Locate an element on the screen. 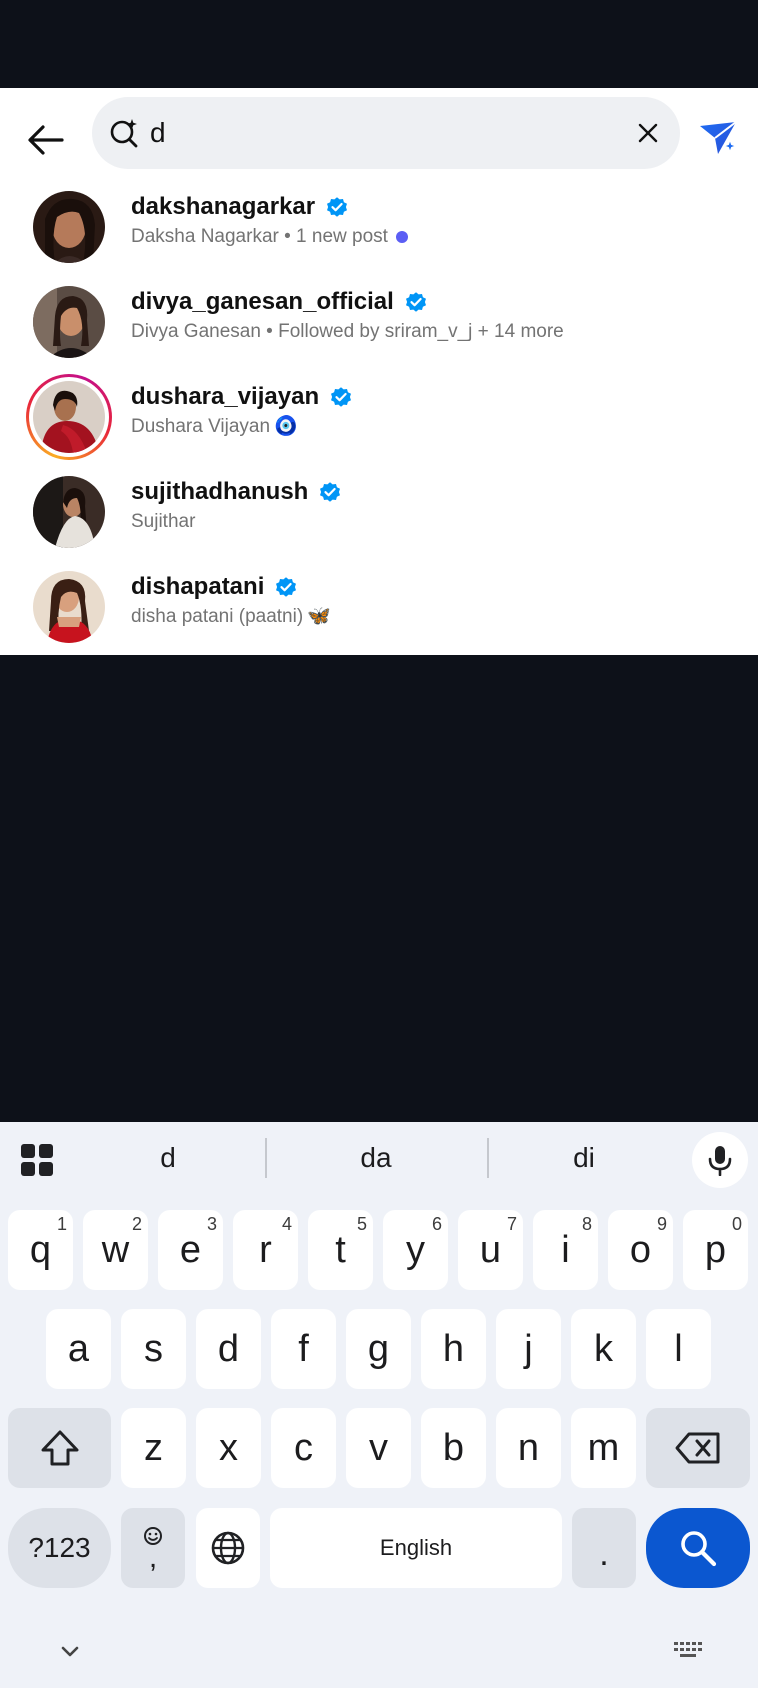 The image size is (758, 1688). key-w: w2 is located at coordinates (115, 1250).